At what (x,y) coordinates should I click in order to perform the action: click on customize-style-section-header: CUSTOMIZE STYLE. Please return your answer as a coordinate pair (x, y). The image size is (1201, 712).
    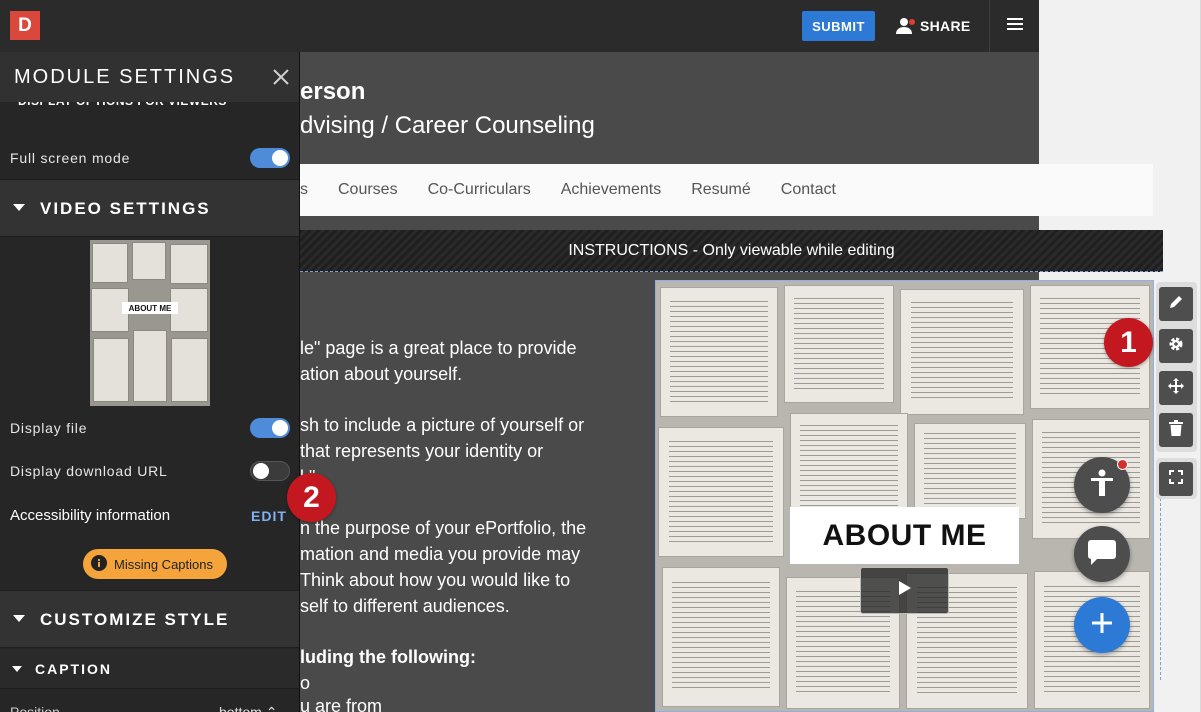
    Looking at the image, I should click on (149, 619).